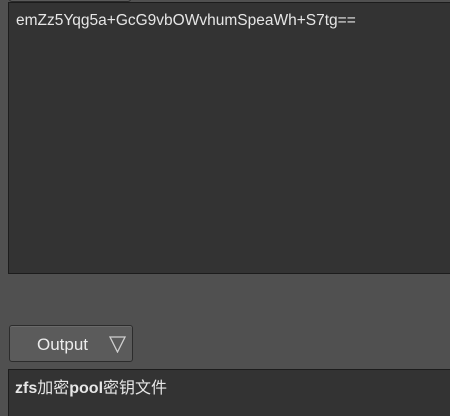  What do you see at coordinates (186, 20) in the screenshot?
I see `input-text: emZz5Yqg5a+GcG9vbOWvhumSpeaWh+S7tg==` at bounding box center [186, 20].